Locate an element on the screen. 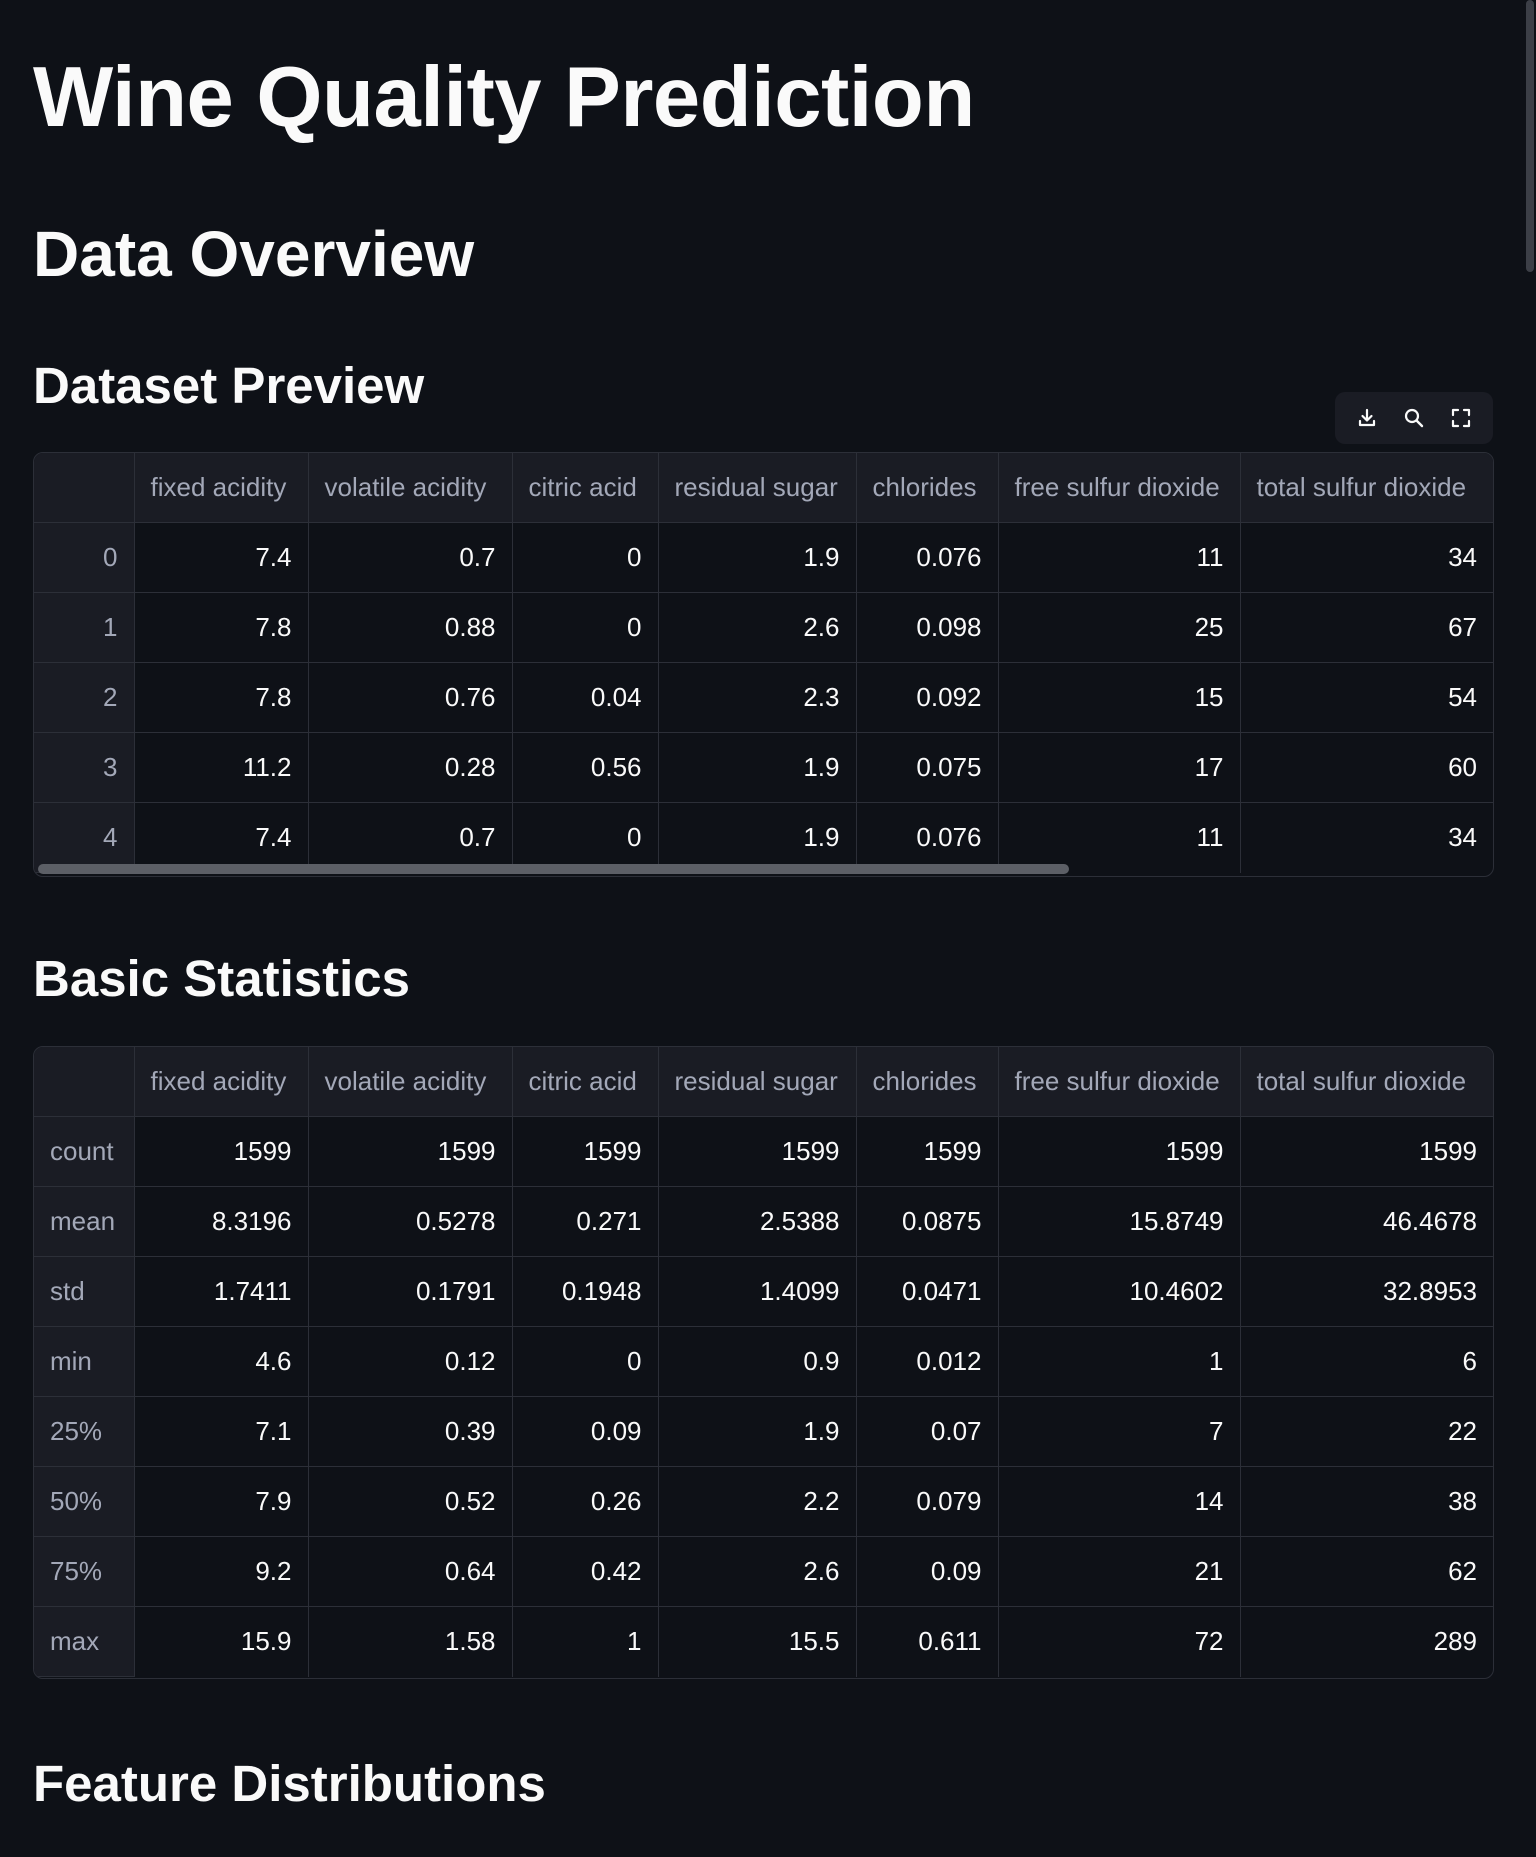 The height and width of the screenshot is (1857, 1536). table-cell: 0.5278 is located at coordinates (410, 1221).